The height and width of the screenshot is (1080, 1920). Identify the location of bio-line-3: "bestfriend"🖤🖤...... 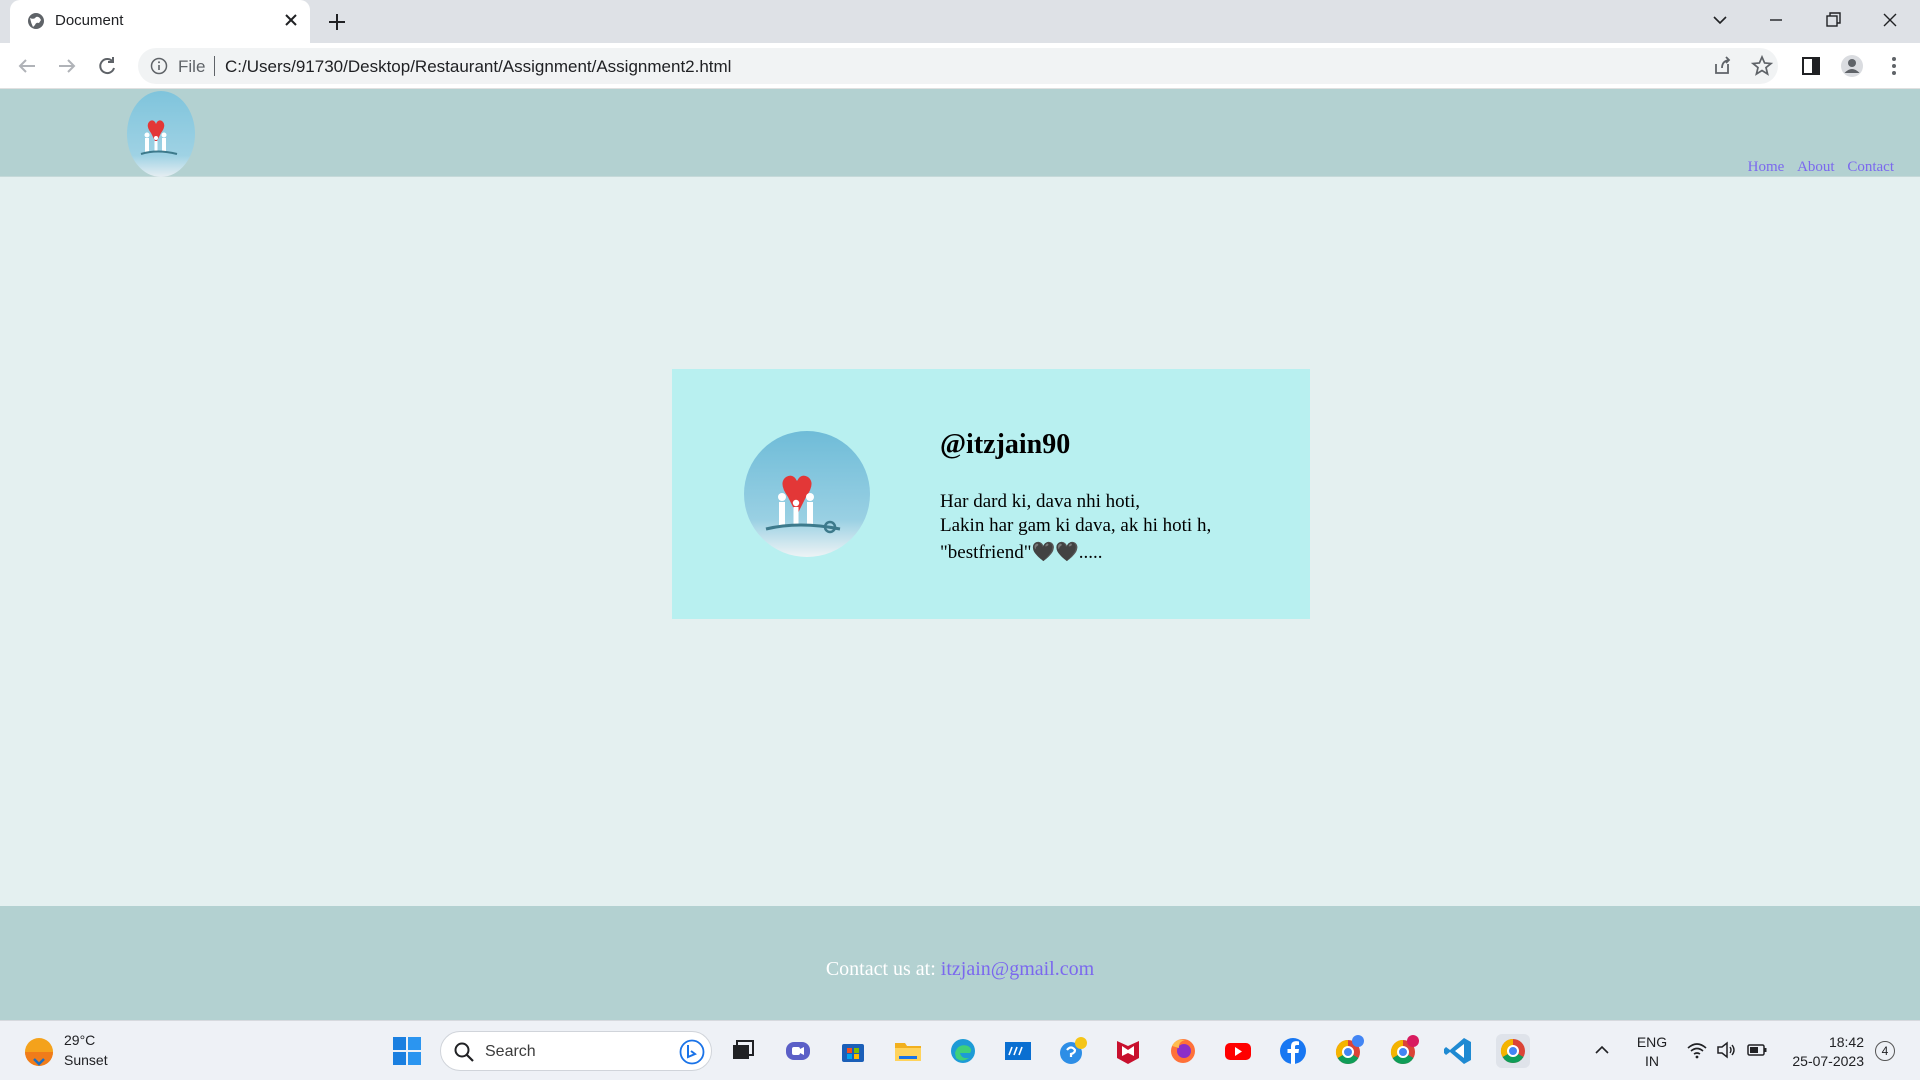
(1021, 552).